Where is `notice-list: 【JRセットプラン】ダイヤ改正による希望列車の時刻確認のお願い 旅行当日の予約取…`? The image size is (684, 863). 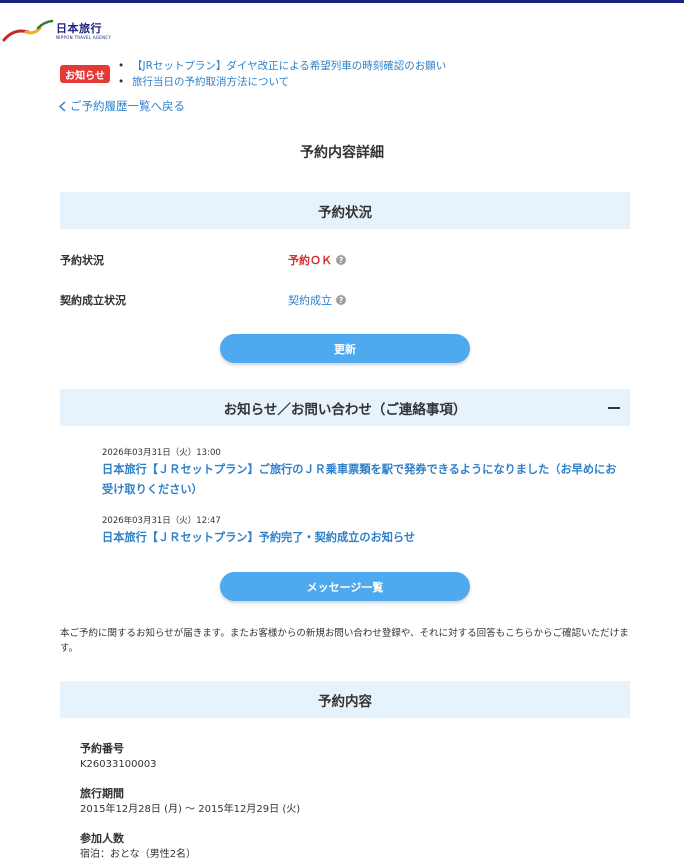
notice-list: 【JRセットプラン】ダイヤ改正による希望列車の時刻確認のお願い 旅行当日の予約取… is located at coordinates (282, 74).